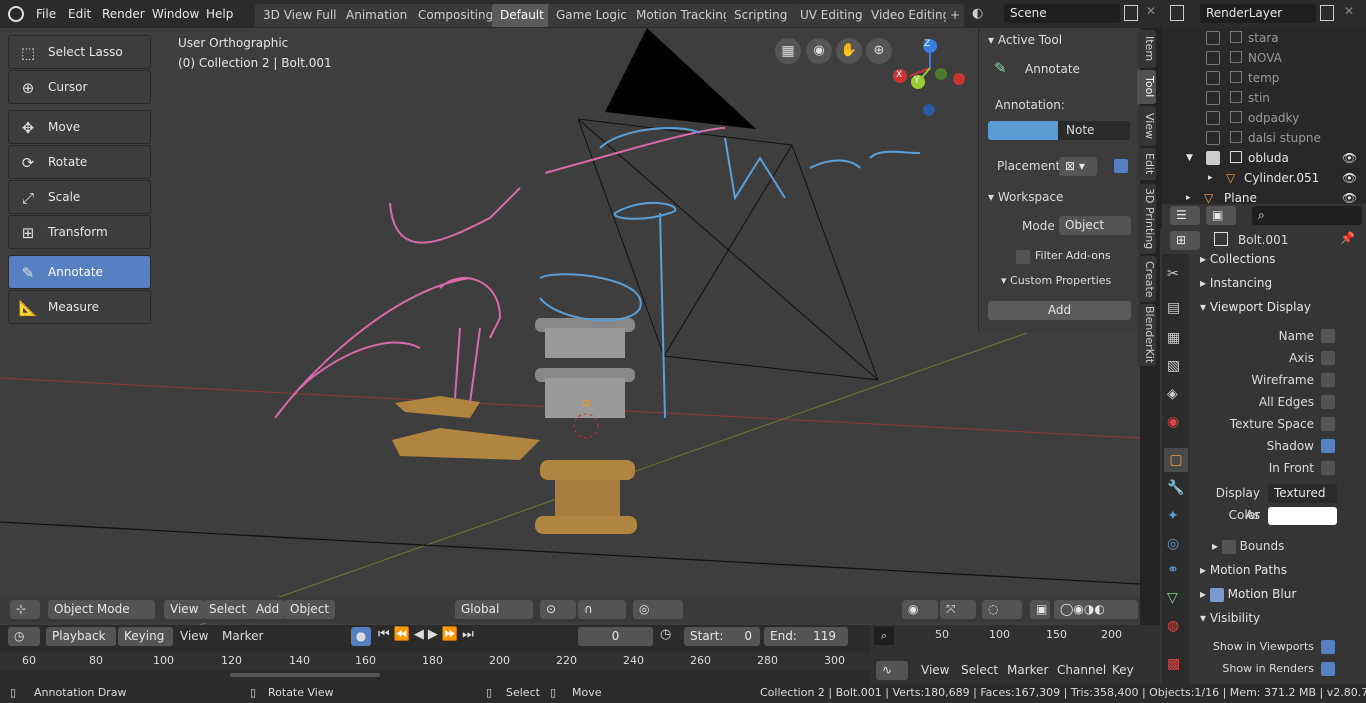 The width and height of the screenshot is (1366, 703). I want to click on visibility-panel: ▾ Visibility, so click(1230, 618).